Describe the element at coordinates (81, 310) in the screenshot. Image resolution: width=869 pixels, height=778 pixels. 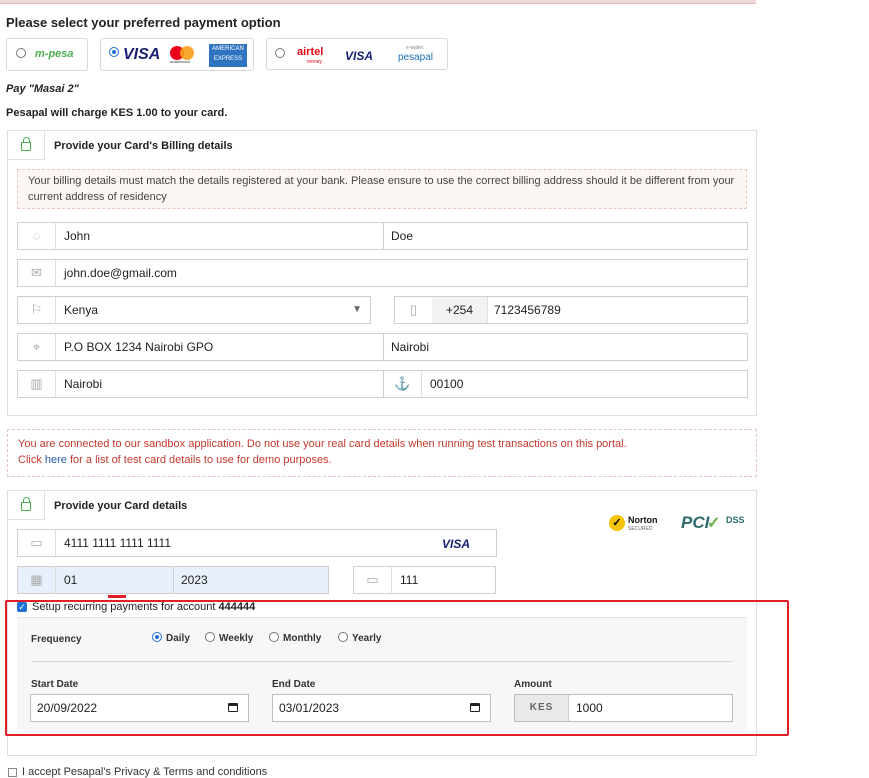
I see `country-value: Kenya` at that location.